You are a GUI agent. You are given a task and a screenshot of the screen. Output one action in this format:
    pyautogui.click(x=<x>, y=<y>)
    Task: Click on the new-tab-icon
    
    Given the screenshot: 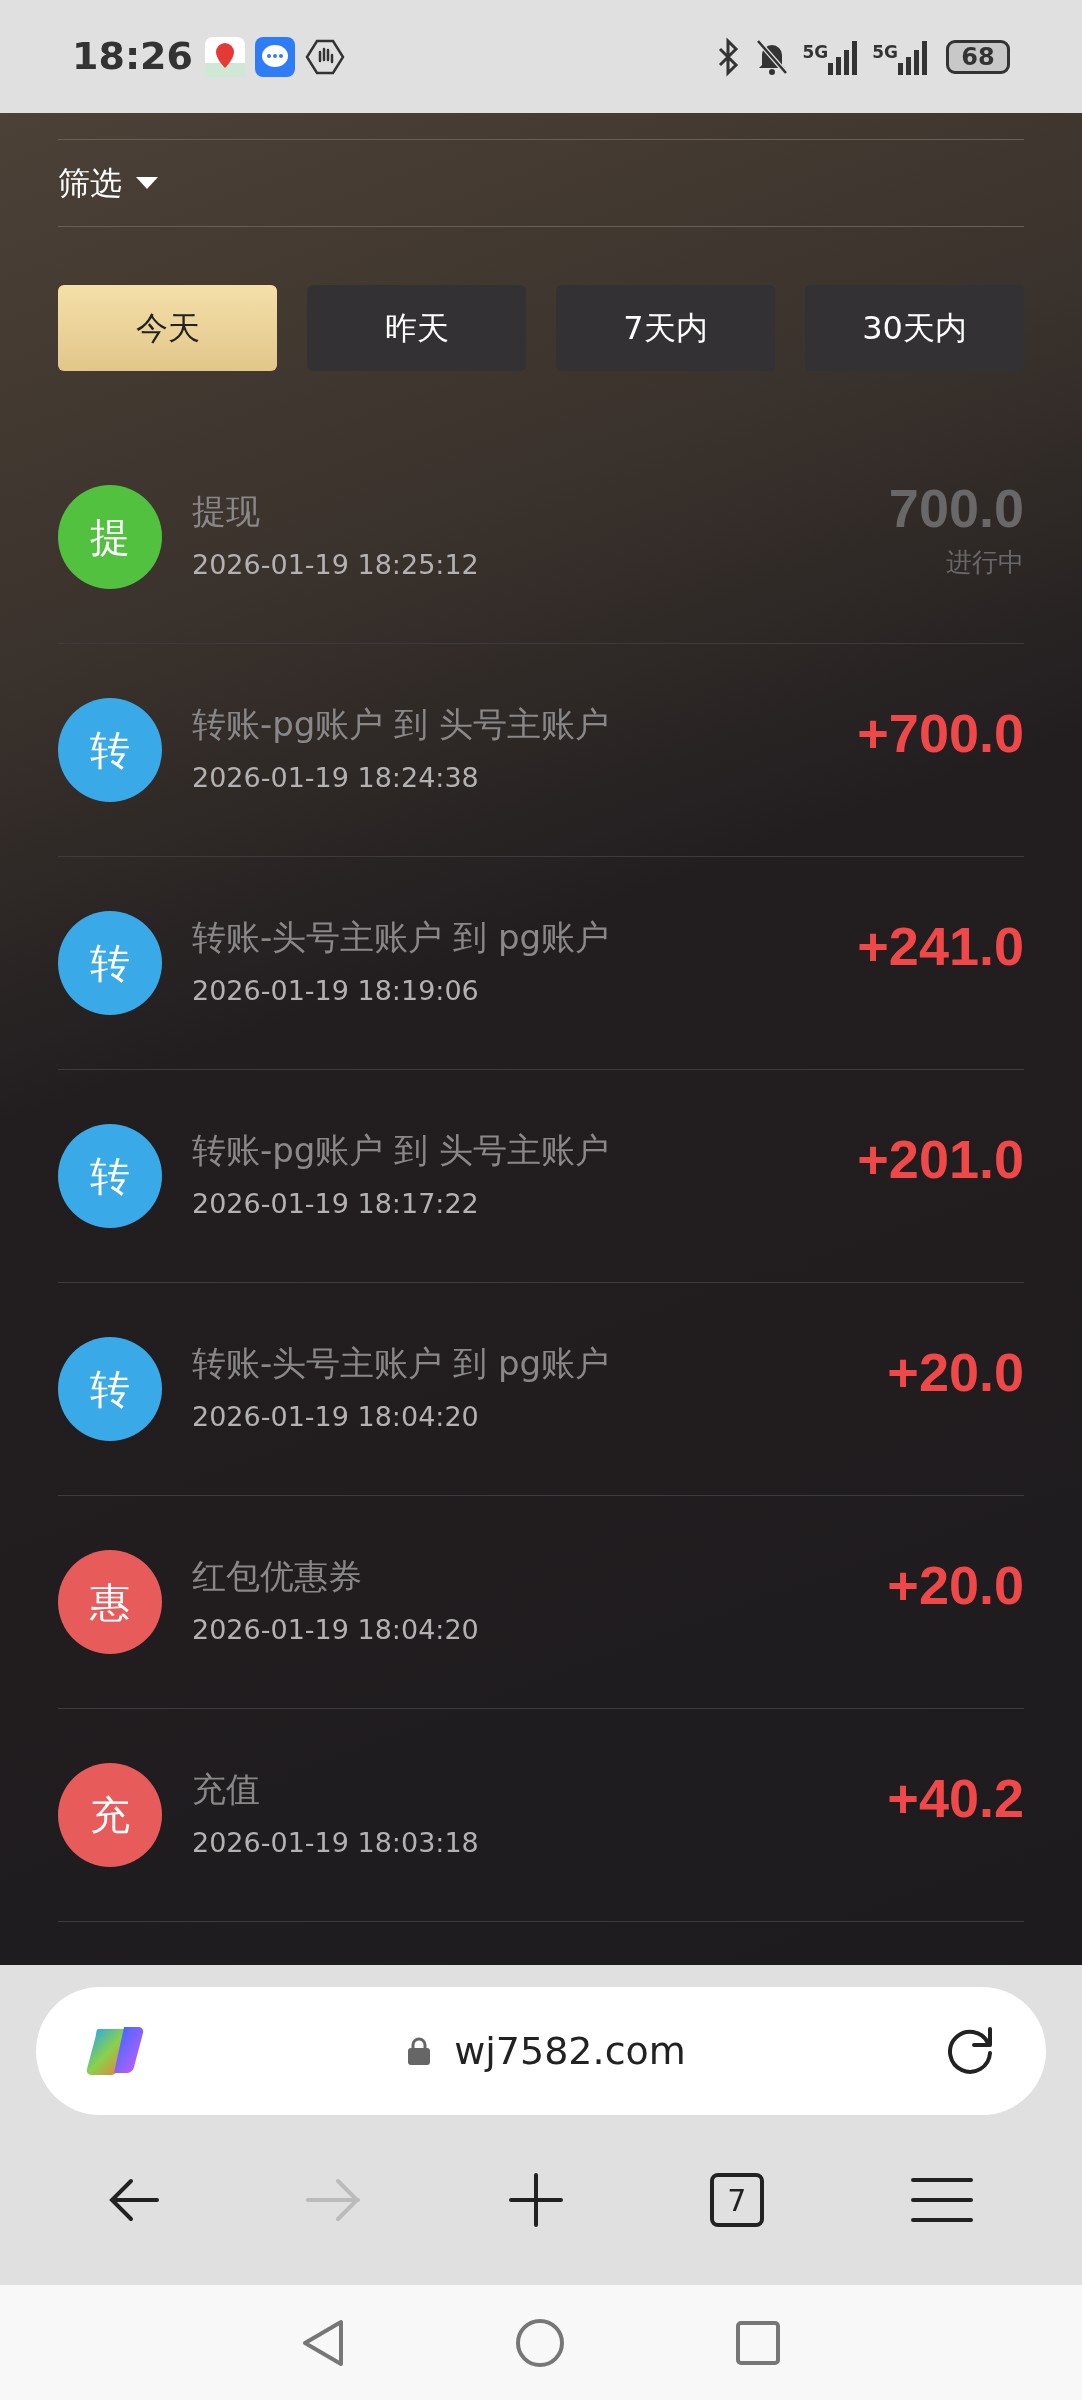 What is the action you would take?
    pyautogui.click(x=536, y=2200)
    